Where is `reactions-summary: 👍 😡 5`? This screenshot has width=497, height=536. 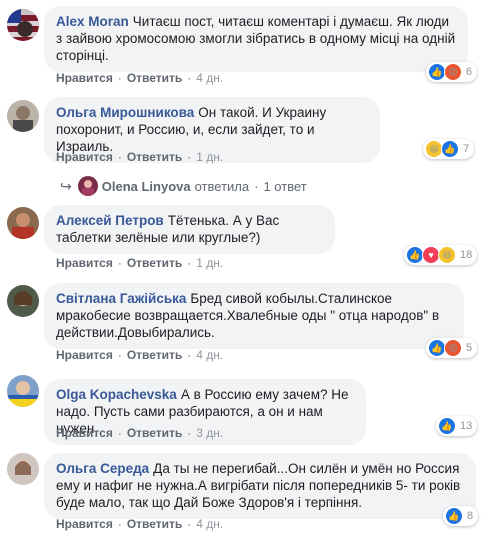 reactions-summary: 👍 😡 5 is located at coordinates (452, 348).